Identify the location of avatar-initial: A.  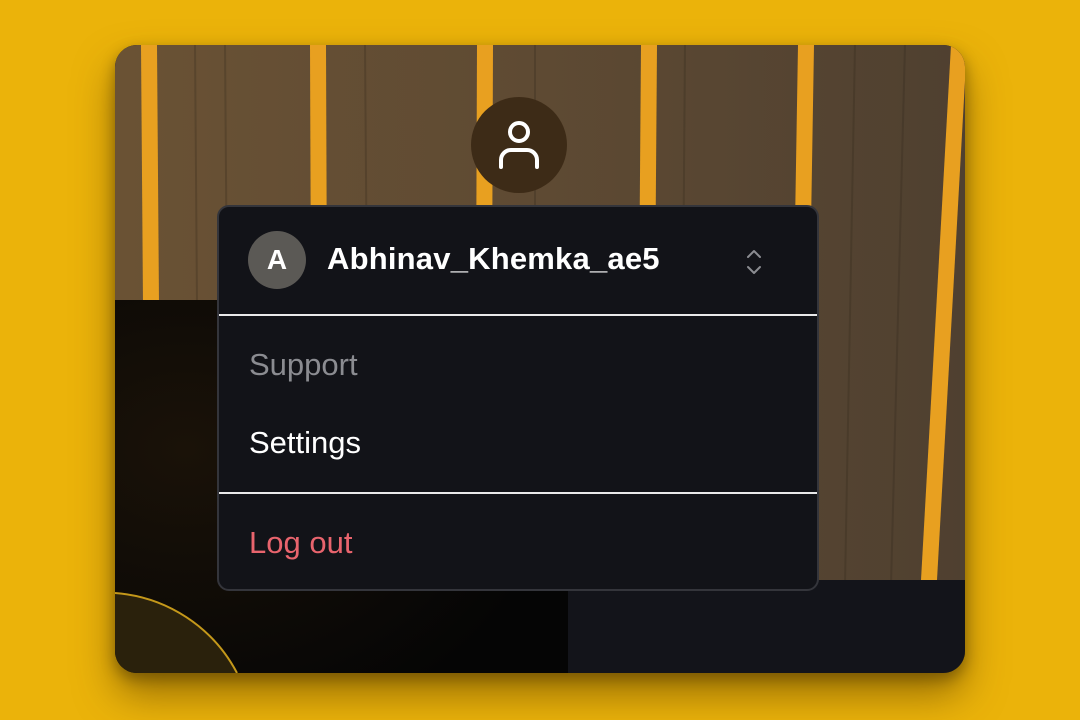
(277, 259).